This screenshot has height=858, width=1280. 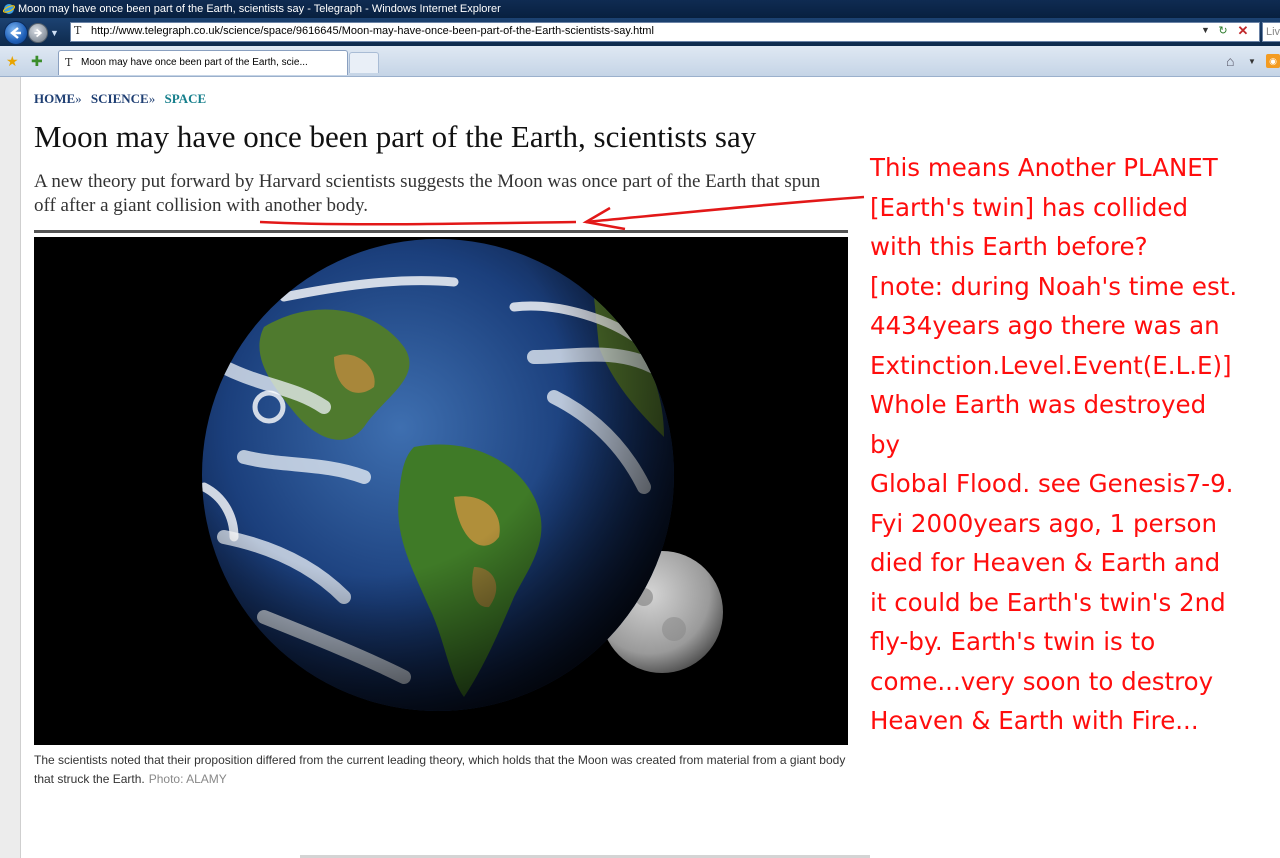 What do you see at coordinates (1205, 30) in the screenshot?
I see `address-dropdown-icon: ▼` at bounding box center [1205, 30].